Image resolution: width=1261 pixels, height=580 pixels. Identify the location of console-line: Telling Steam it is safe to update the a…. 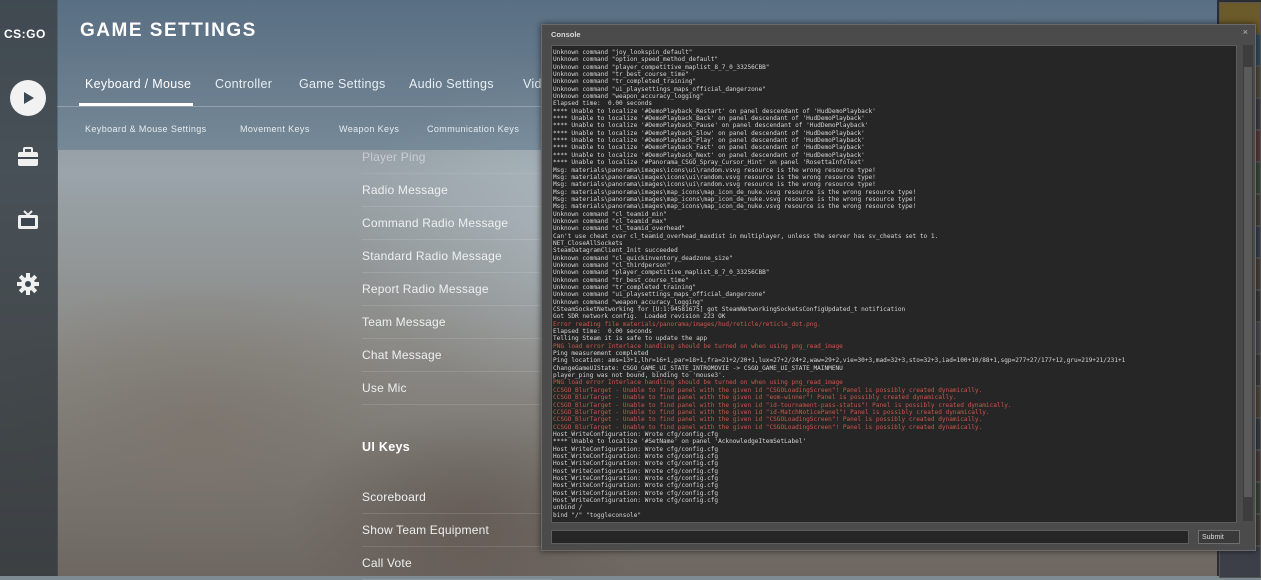
(630, 339).